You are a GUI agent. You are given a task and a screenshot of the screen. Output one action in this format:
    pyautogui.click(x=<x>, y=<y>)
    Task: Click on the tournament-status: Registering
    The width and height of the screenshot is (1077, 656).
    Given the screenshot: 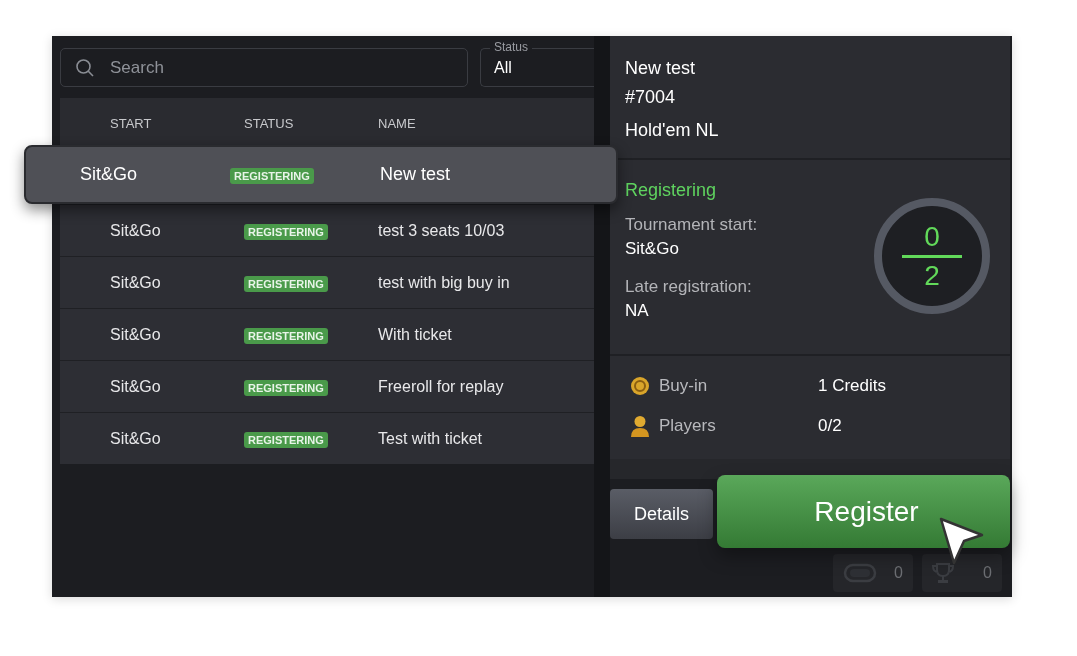 What is the action you would take?
    pyautogui.click(x=671, y=190)
    